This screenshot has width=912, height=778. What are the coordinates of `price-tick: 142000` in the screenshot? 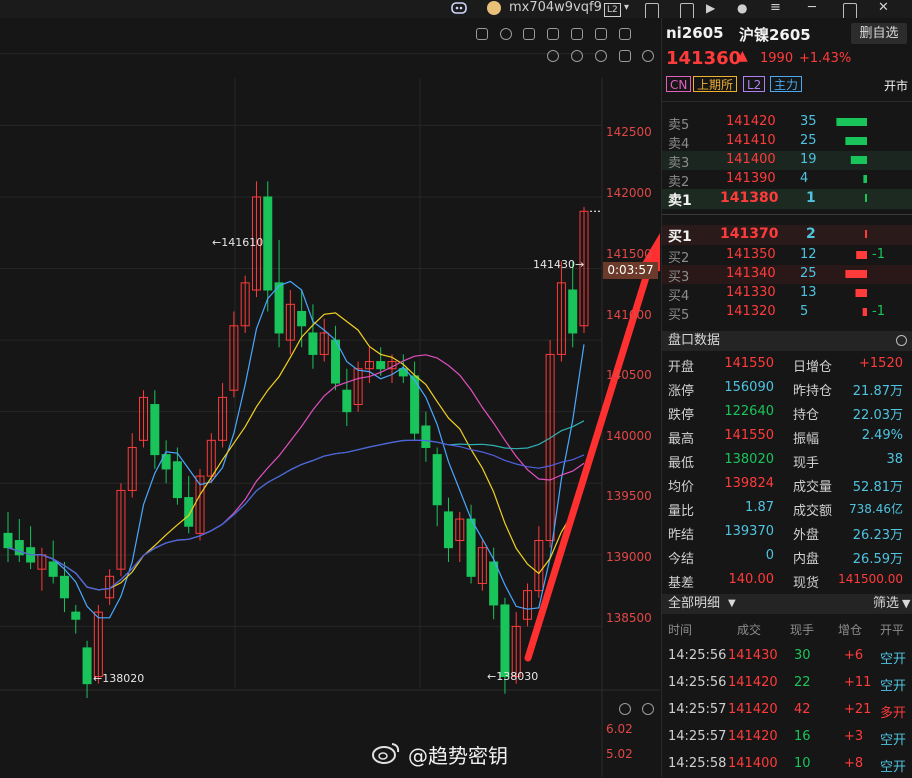 It's located at (629, 193).